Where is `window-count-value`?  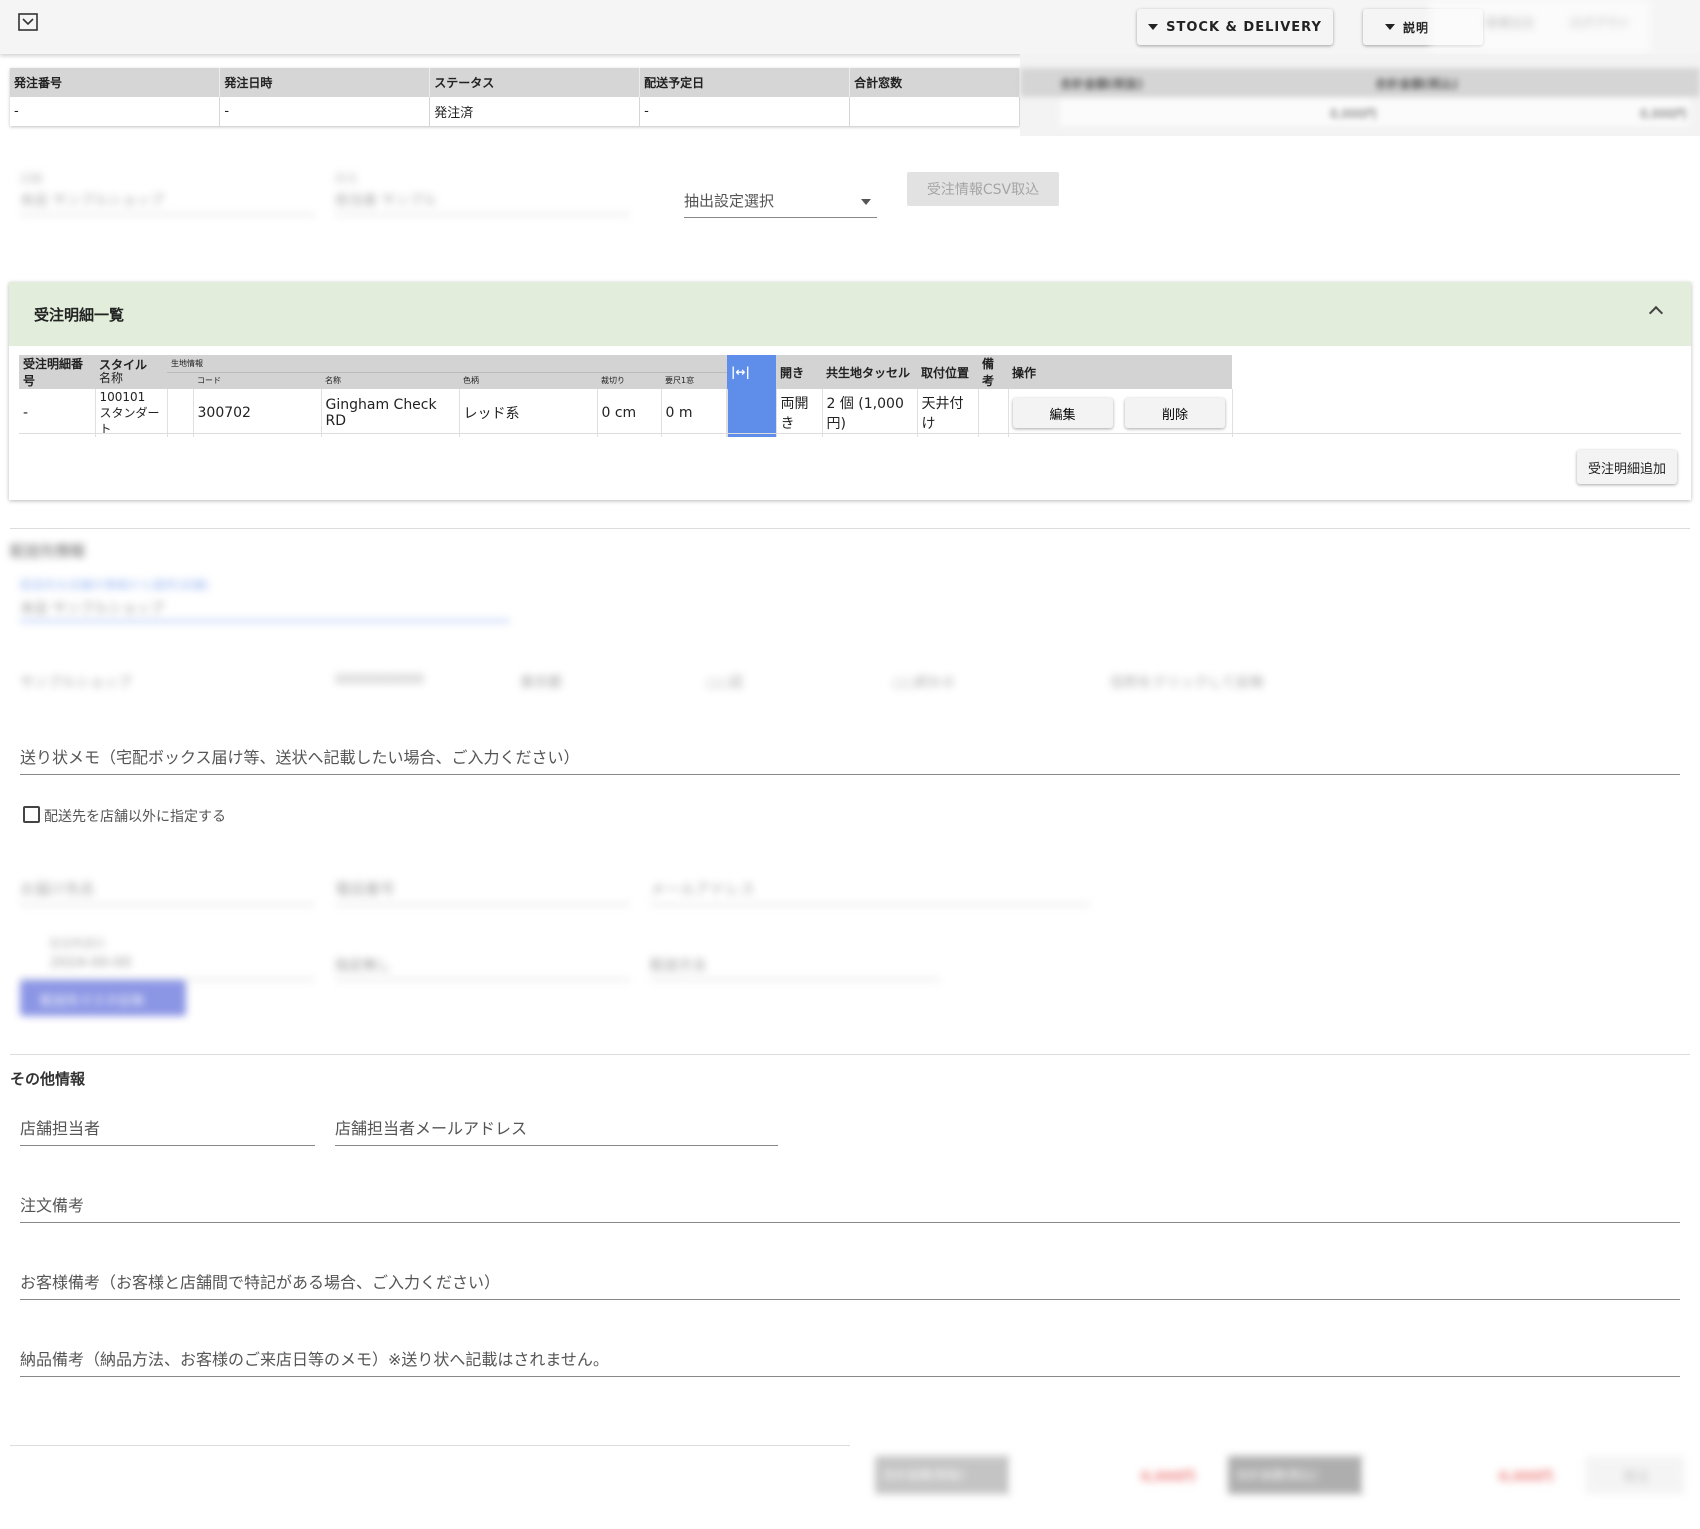
window-count-value is located at coordinates (934, 111).